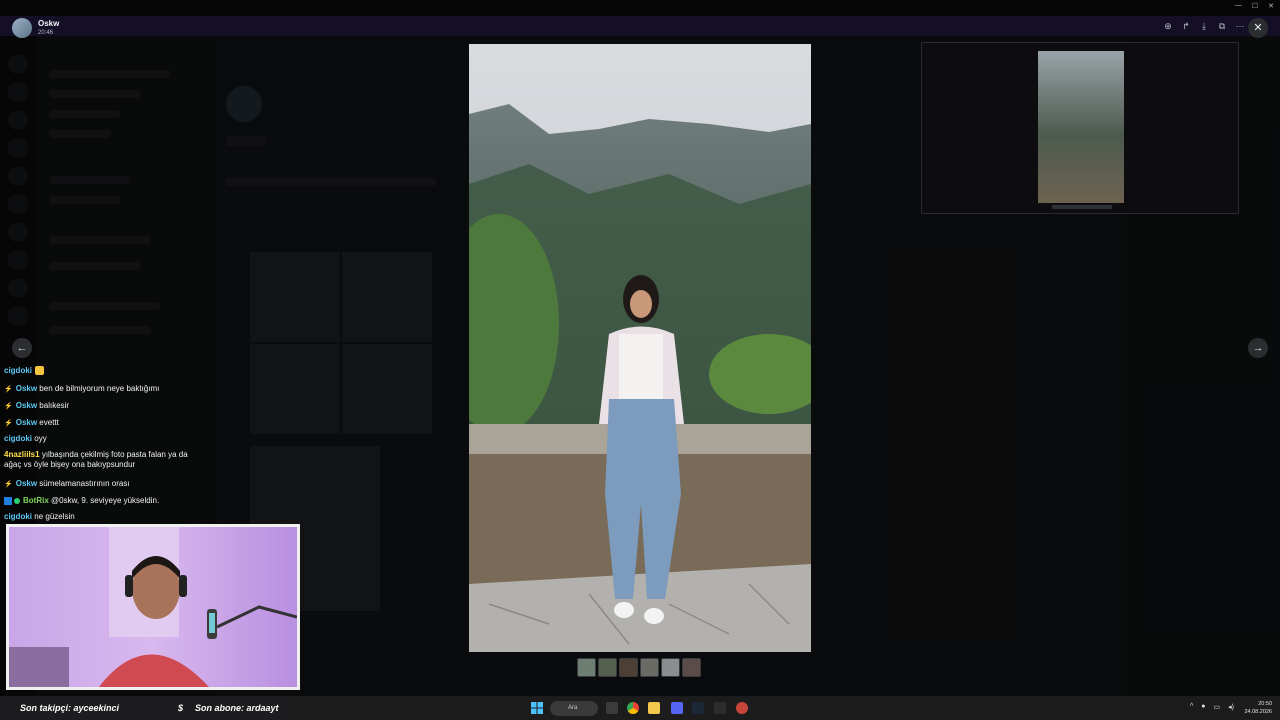 The image size is (1280, 720). Describe the element at coordinates (48, 23) in the screenshot. I see `uploader-name: Oskw` at that location.